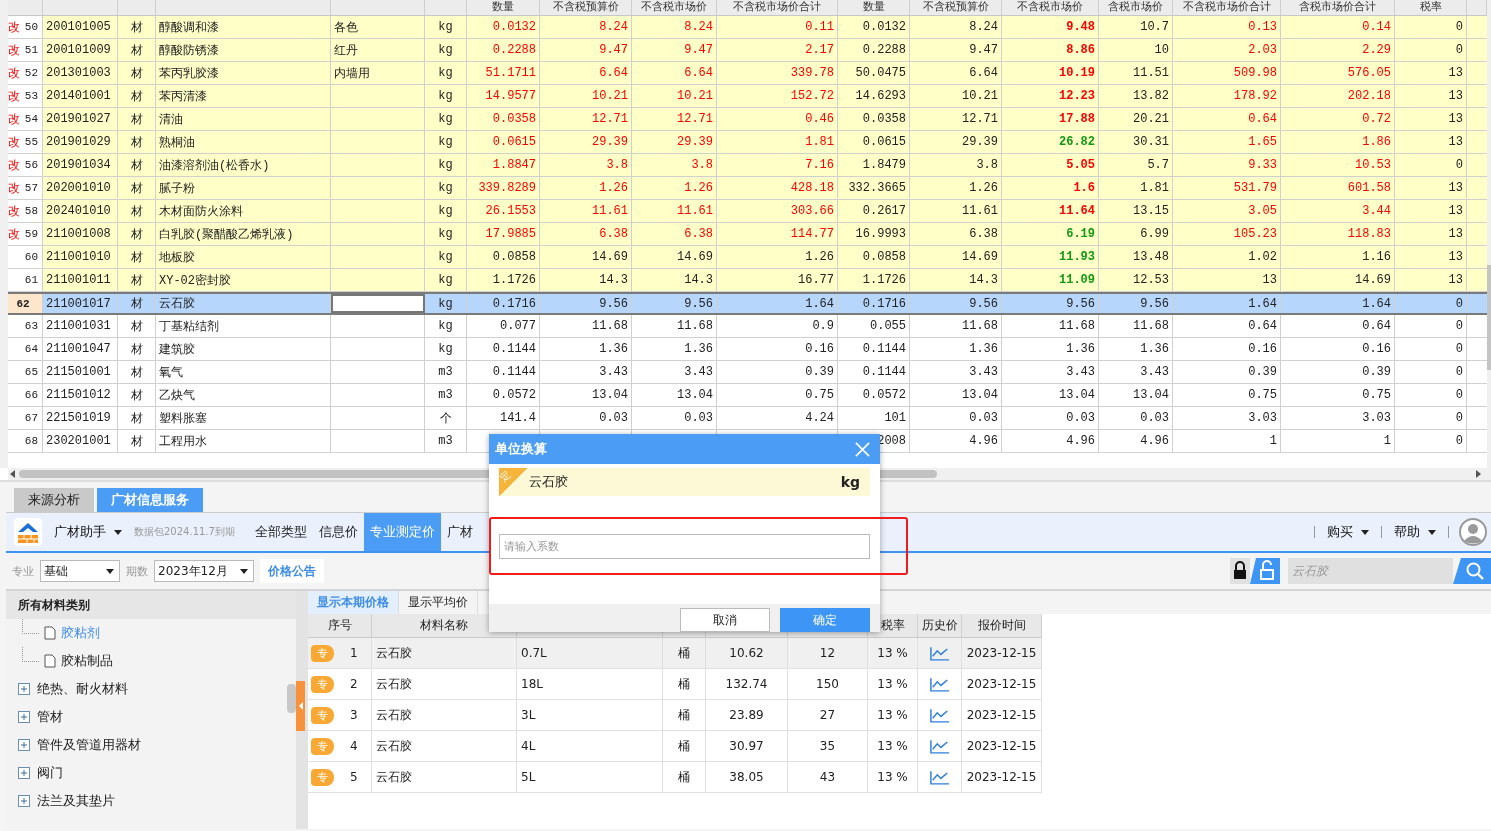 The height and width of the screenshot is (831, 1491). Describe the element at coordinates (777, 119) in the screenshot. I see `table-cell: 0.46` at that location.